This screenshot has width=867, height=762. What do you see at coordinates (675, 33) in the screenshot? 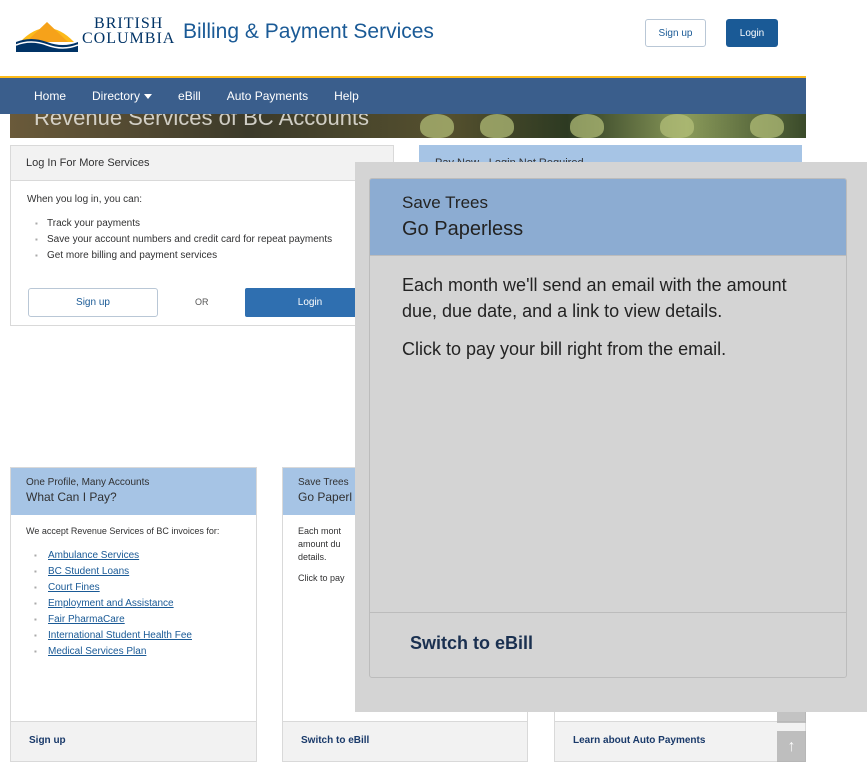
I see `header-signup-button: Sign up` at bounding box center [675, 33].